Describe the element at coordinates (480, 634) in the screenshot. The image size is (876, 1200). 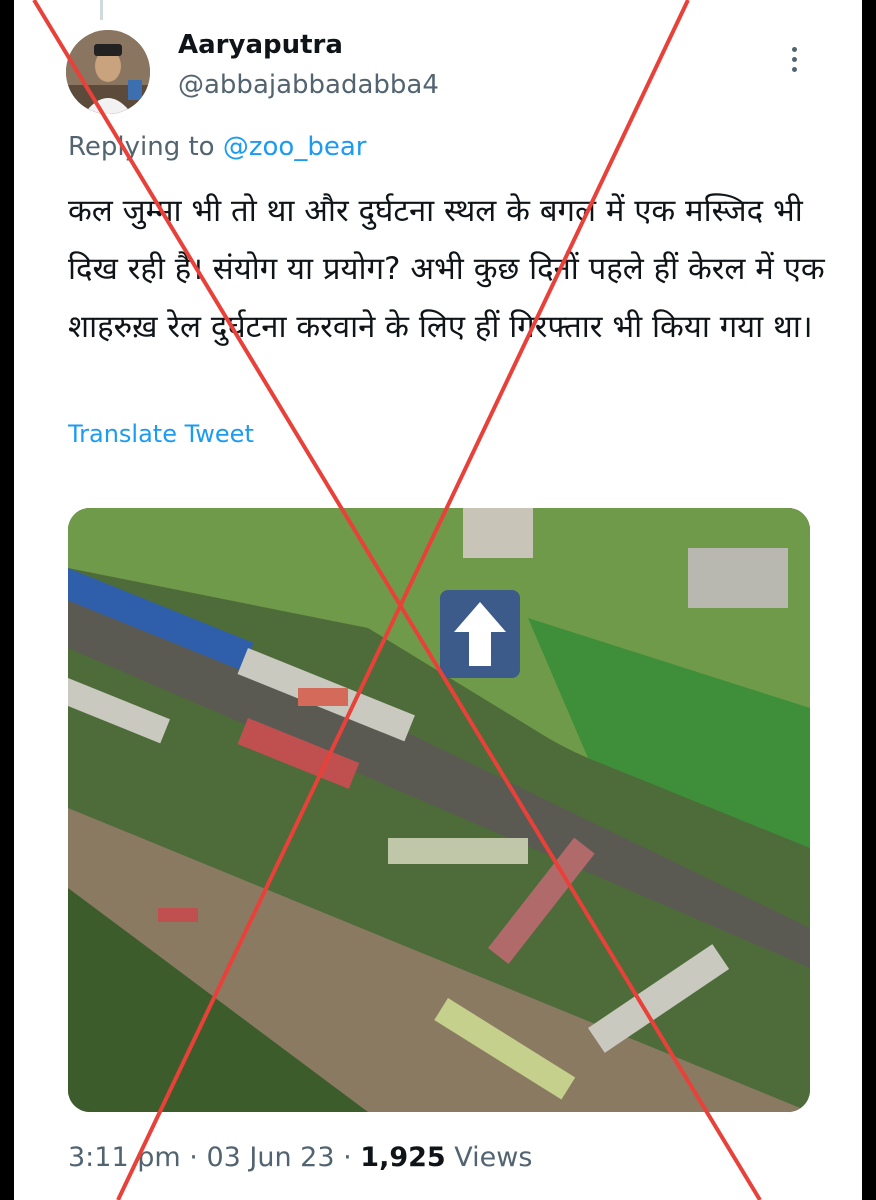
I see `up-arrow-icon` at that location.